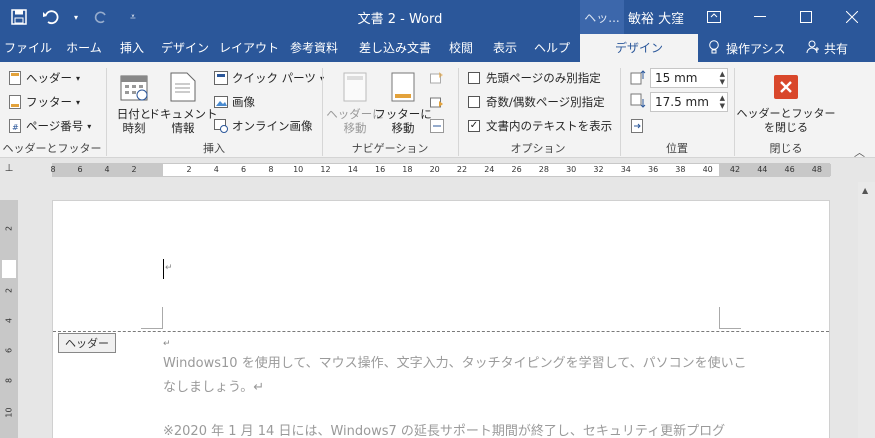 This screenshot has width=875, height=438. Describe the element at coordinates (714, 17) in the screenshot. I see `ribbon-display-options-icon` at that location.